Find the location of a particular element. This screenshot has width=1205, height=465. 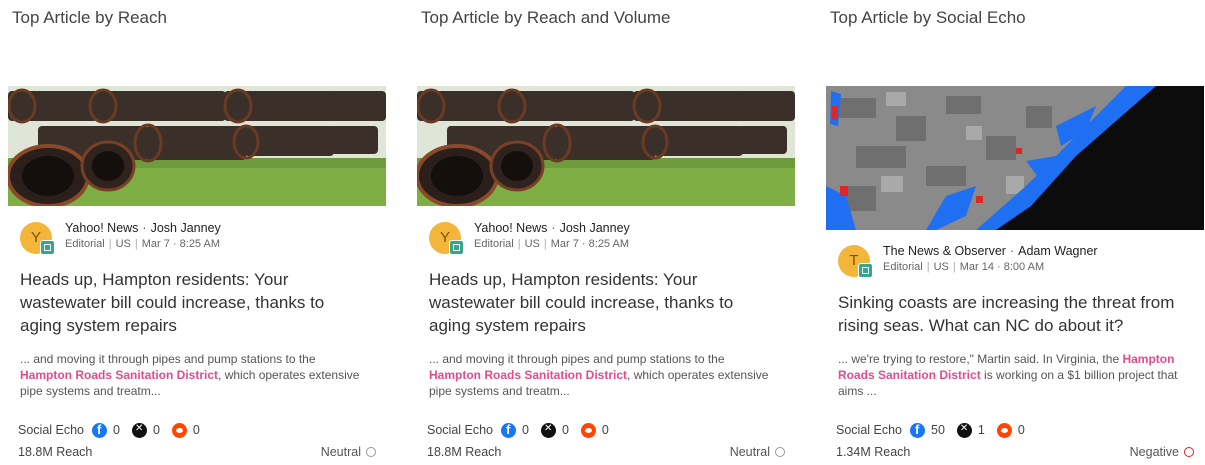

author-name: Adam Wagner is located at coordinates (1057, 251).